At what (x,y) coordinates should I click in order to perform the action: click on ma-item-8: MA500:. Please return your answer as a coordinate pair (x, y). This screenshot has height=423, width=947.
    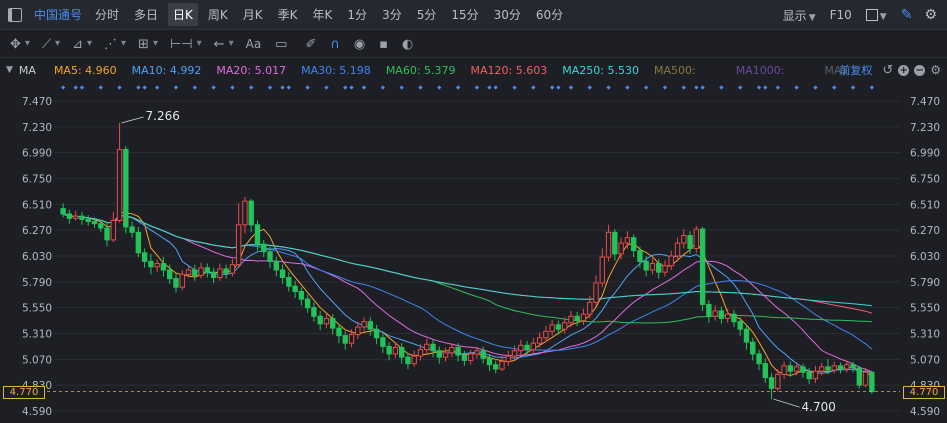
    Looking at the image, I should click on (675, 70).